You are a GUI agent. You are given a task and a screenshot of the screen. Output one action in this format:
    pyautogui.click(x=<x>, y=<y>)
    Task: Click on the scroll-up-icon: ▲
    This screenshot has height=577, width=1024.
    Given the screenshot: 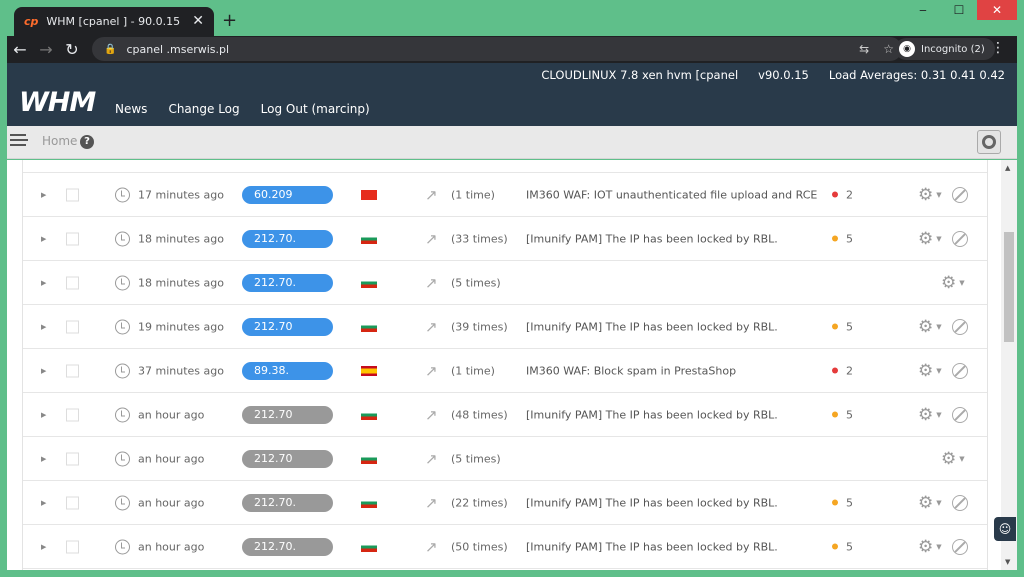 What is the action you would take?
    pyautogui.click(x=1007, y=168)
    